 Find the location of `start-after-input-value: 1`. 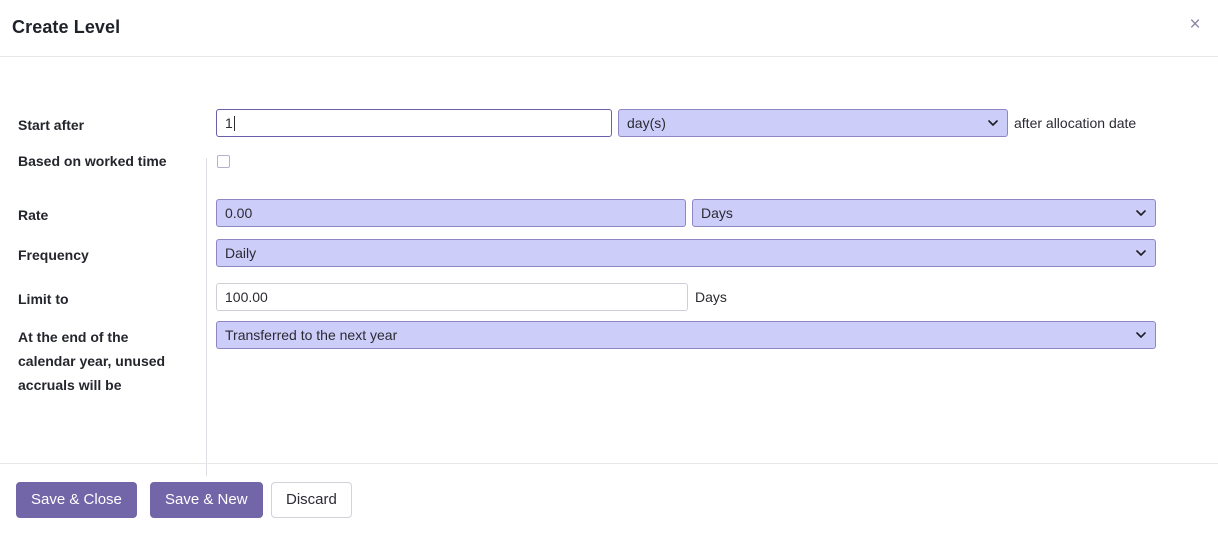

start-after-input-value: 1 is located at coordinates (229, 123).